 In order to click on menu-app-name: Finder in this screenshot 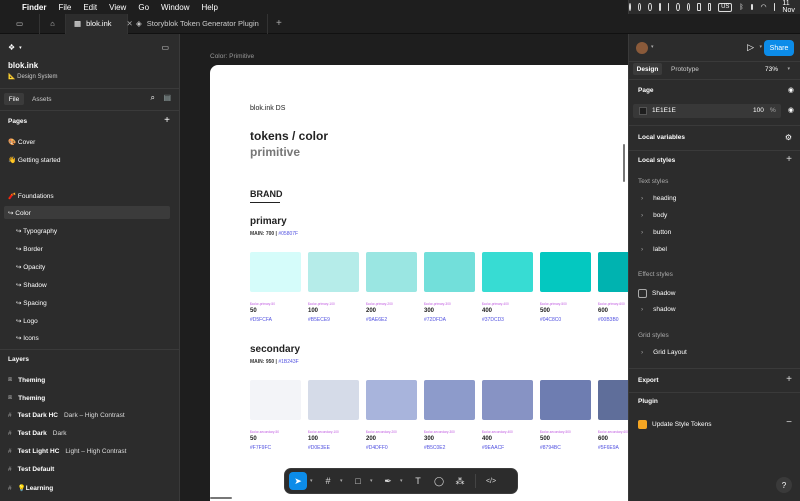, I will do `click(34, 7)`.